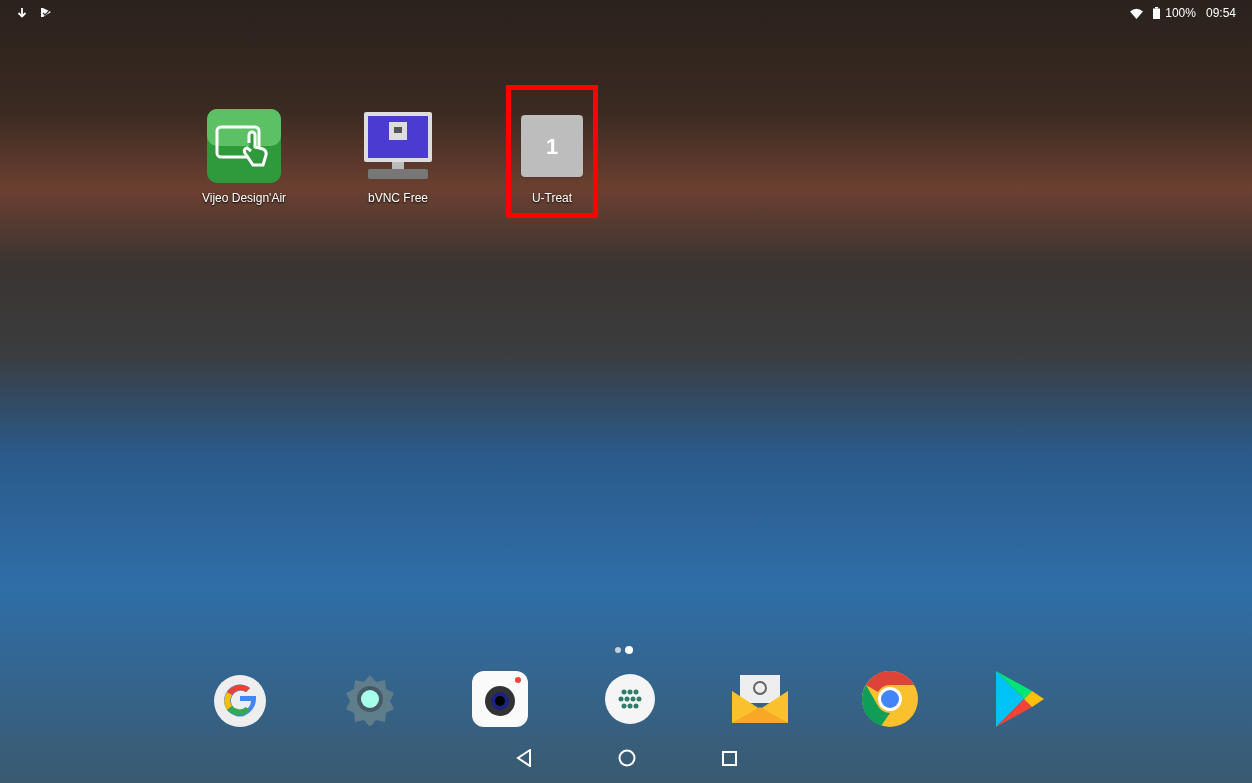  I want to click on app-icon-item: bVNC Free, so click(398, 151).